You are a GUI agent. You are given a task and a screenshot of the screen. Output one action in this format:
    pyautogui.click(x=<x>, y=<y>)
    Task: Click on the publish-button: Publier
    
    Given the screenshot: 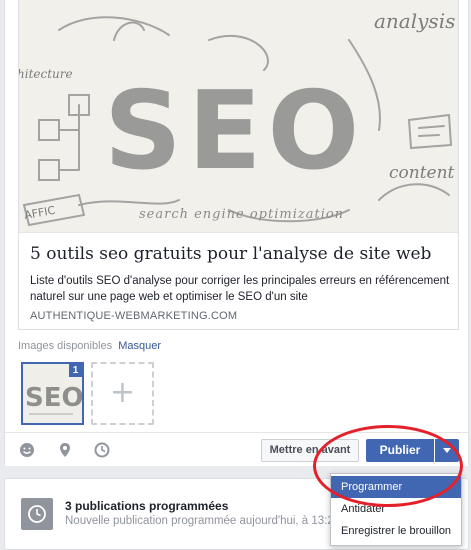 What is the action you would take?
    pyautogui.click(x=400, y=450)
    